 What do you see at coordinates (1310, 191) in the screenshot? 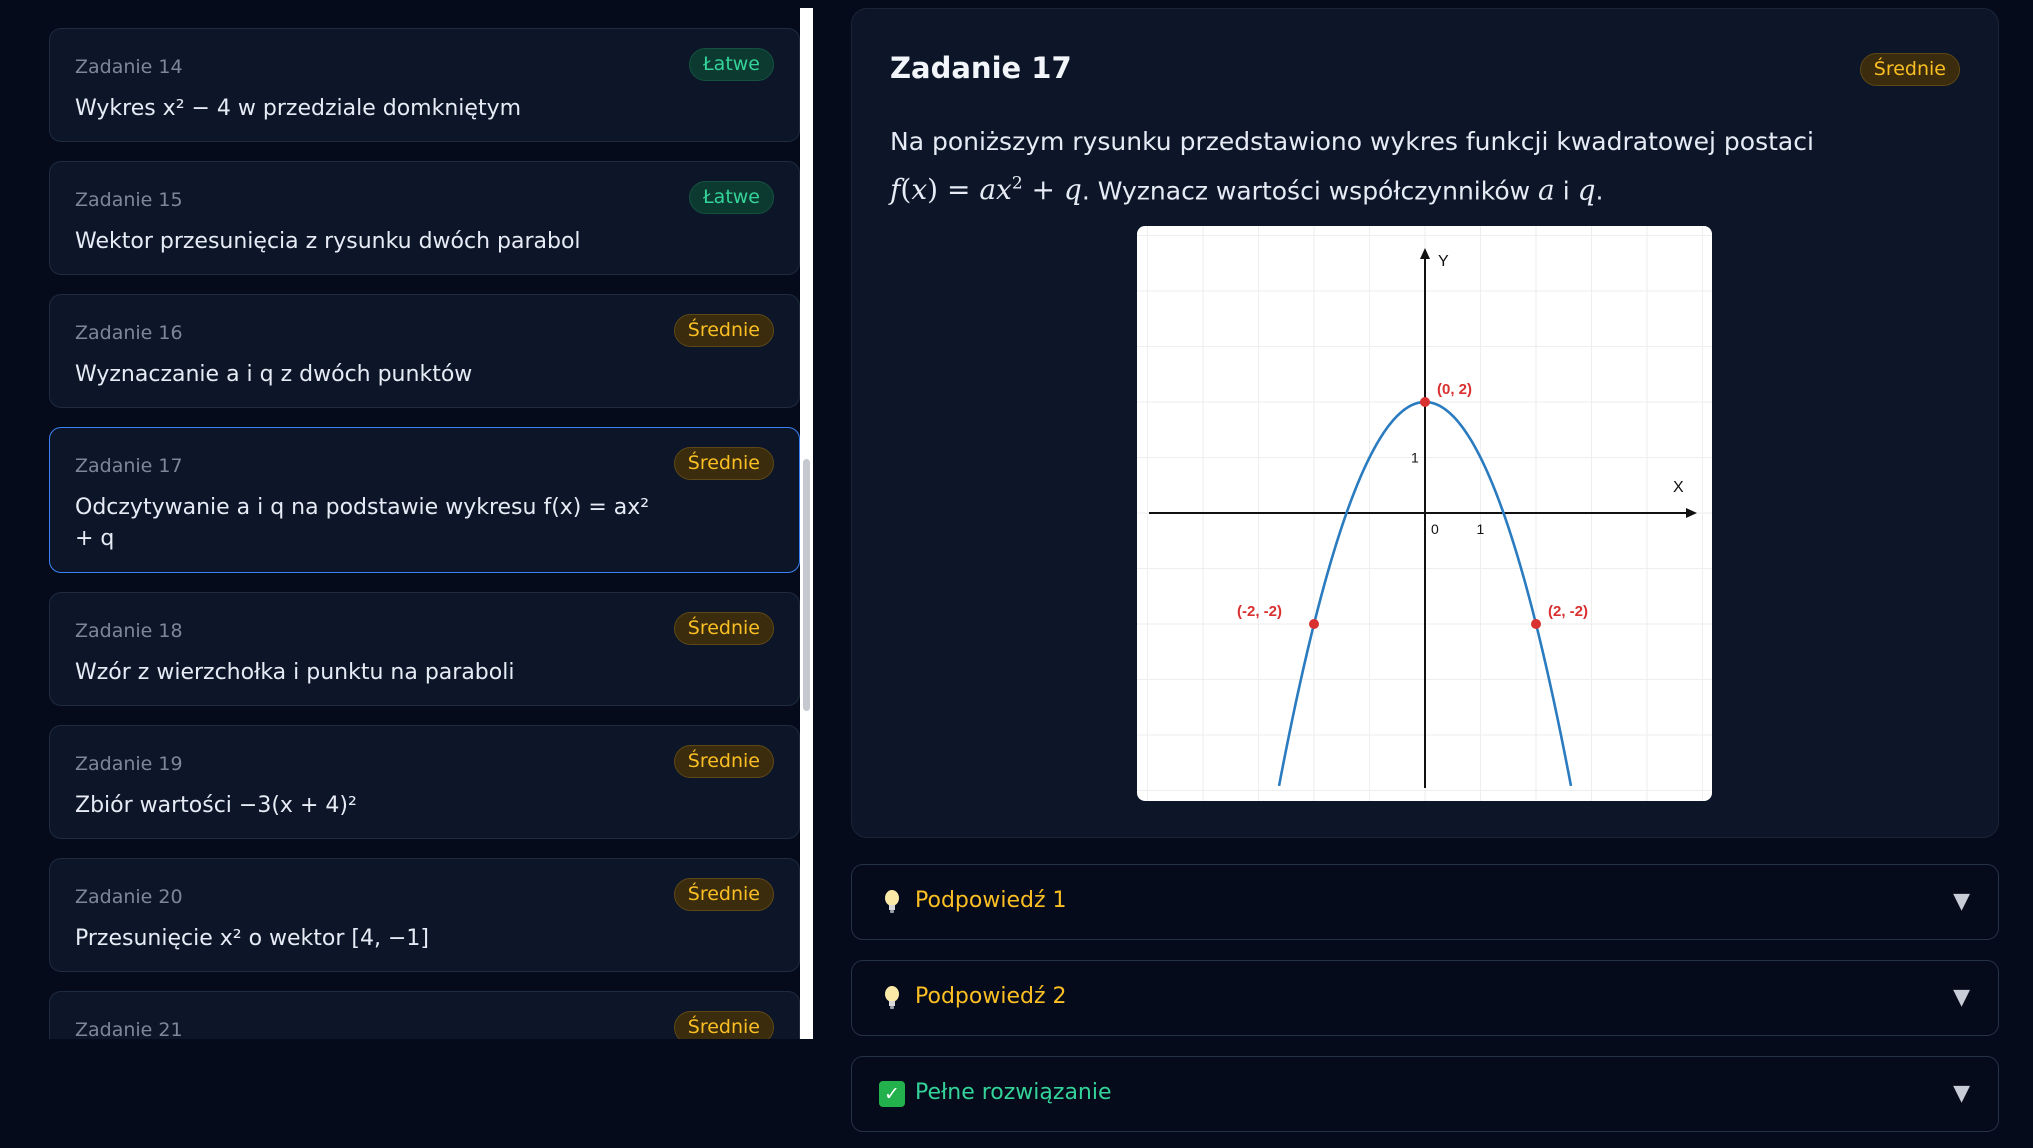
I see `statement-mid: . Wyznacz wartości współczynników` at bounding box center [1310, 191].